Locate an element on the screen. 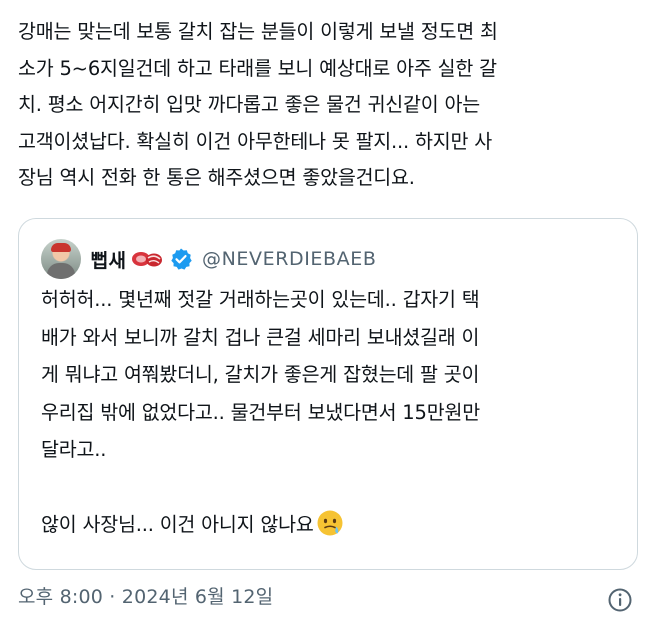  meat-steak-icon is located at coordinates (147, 259).